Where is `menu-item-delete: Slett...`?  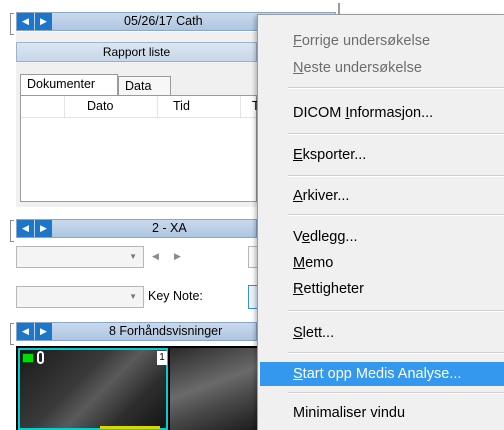 menu-item-delete: Slett... is located at coordinates (381, 333).